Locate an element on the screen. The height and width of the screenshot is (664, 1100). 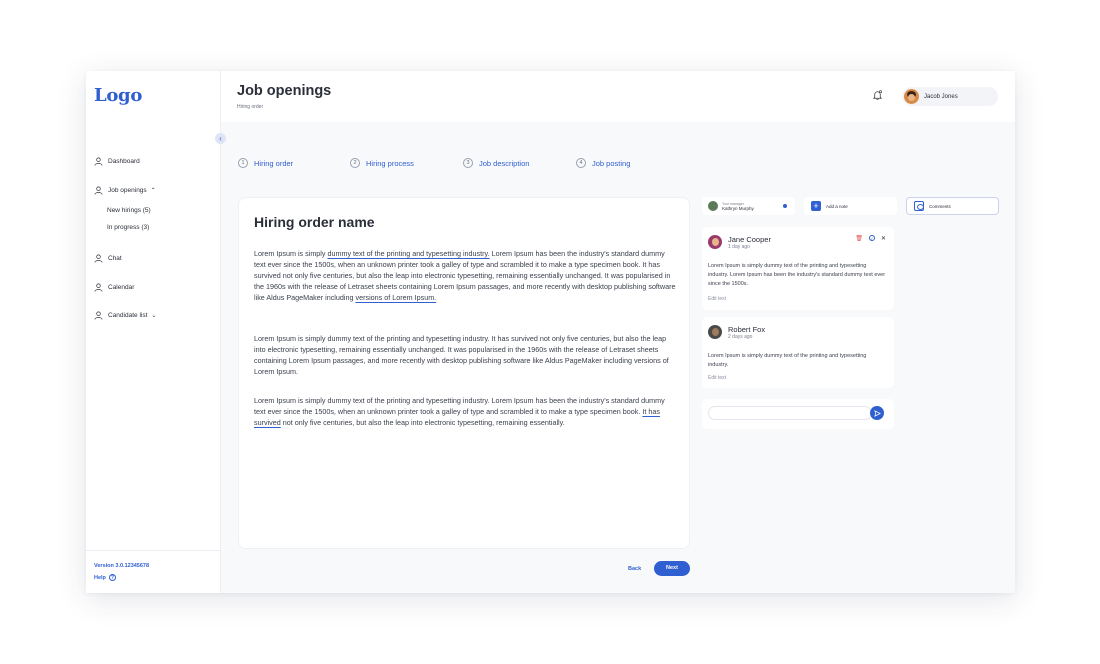
send-icon is located at coordinates (877, 413).